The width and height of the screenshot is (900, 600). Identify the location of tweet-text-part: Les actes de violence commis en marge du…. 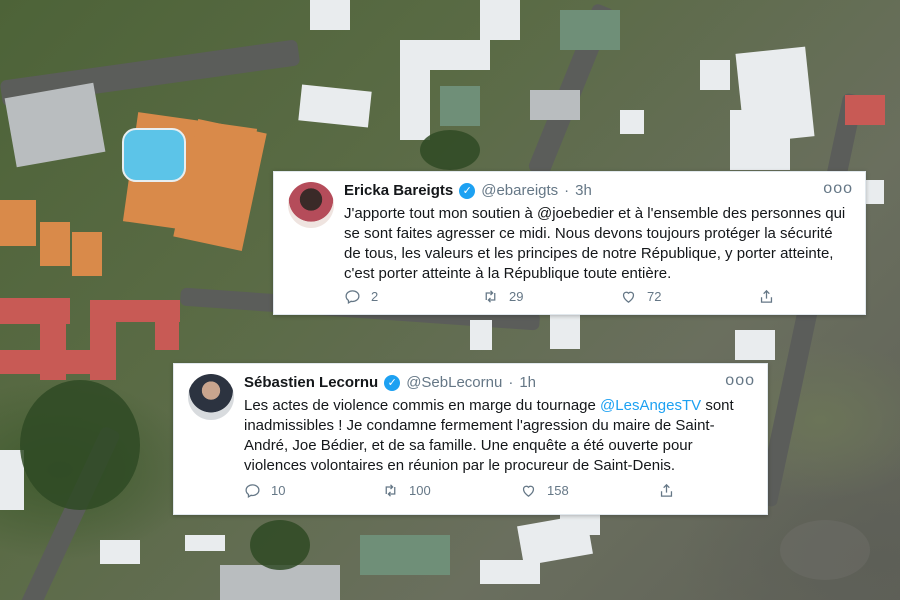
(422, 405).